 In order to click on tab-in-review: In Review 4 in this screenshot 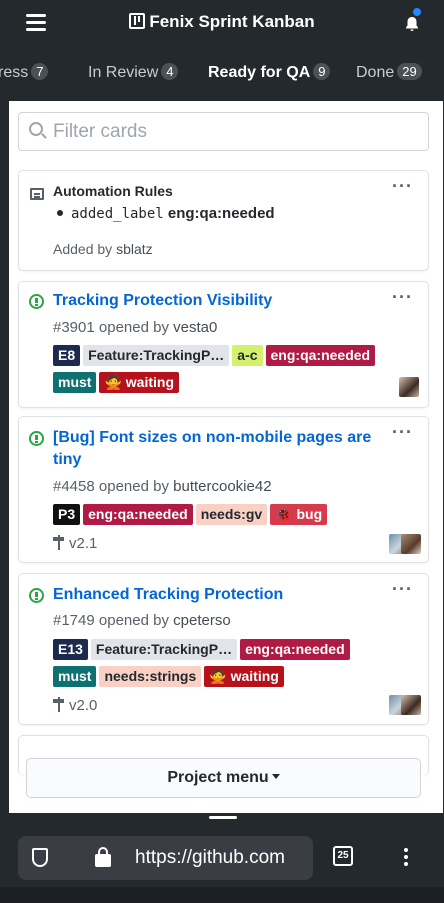, I will do `click(133, 72)`.